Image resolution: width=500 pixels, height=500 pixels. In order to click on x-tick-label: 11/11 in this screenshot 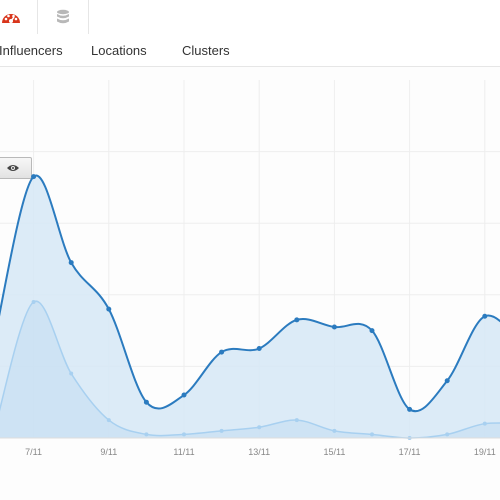, I will do `click(183, 452)`.